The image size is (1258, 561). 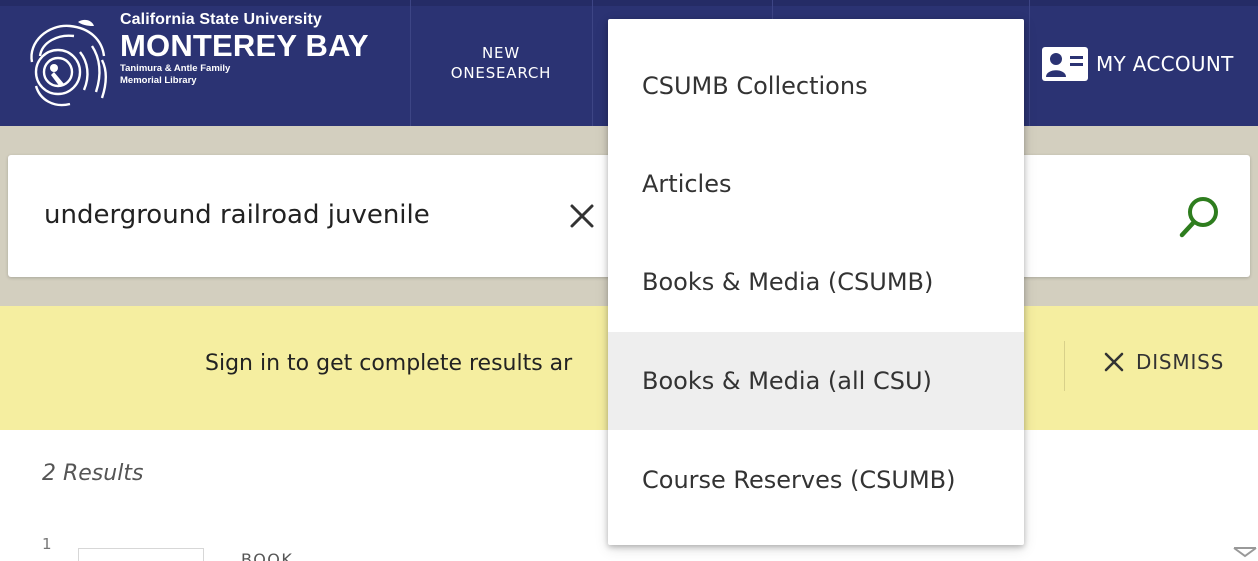 What do you see at coordinates (389, 363) in the screenshot?
I see `sign-in-notice-text: Sign in to get complete results ar` at bounding box center [389, 363].